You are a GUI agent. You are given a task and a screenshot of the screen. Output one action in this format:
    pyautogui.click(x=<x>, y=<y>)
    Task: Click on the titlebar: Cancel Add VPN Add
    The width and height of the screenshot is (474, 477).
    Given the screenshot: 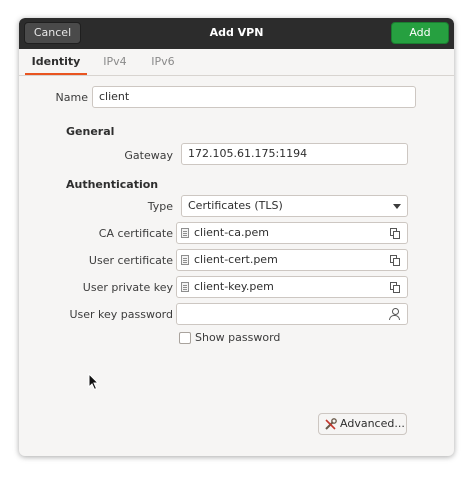 What is the action you would take?
    pyautogui.click(x=236, y=33)
    